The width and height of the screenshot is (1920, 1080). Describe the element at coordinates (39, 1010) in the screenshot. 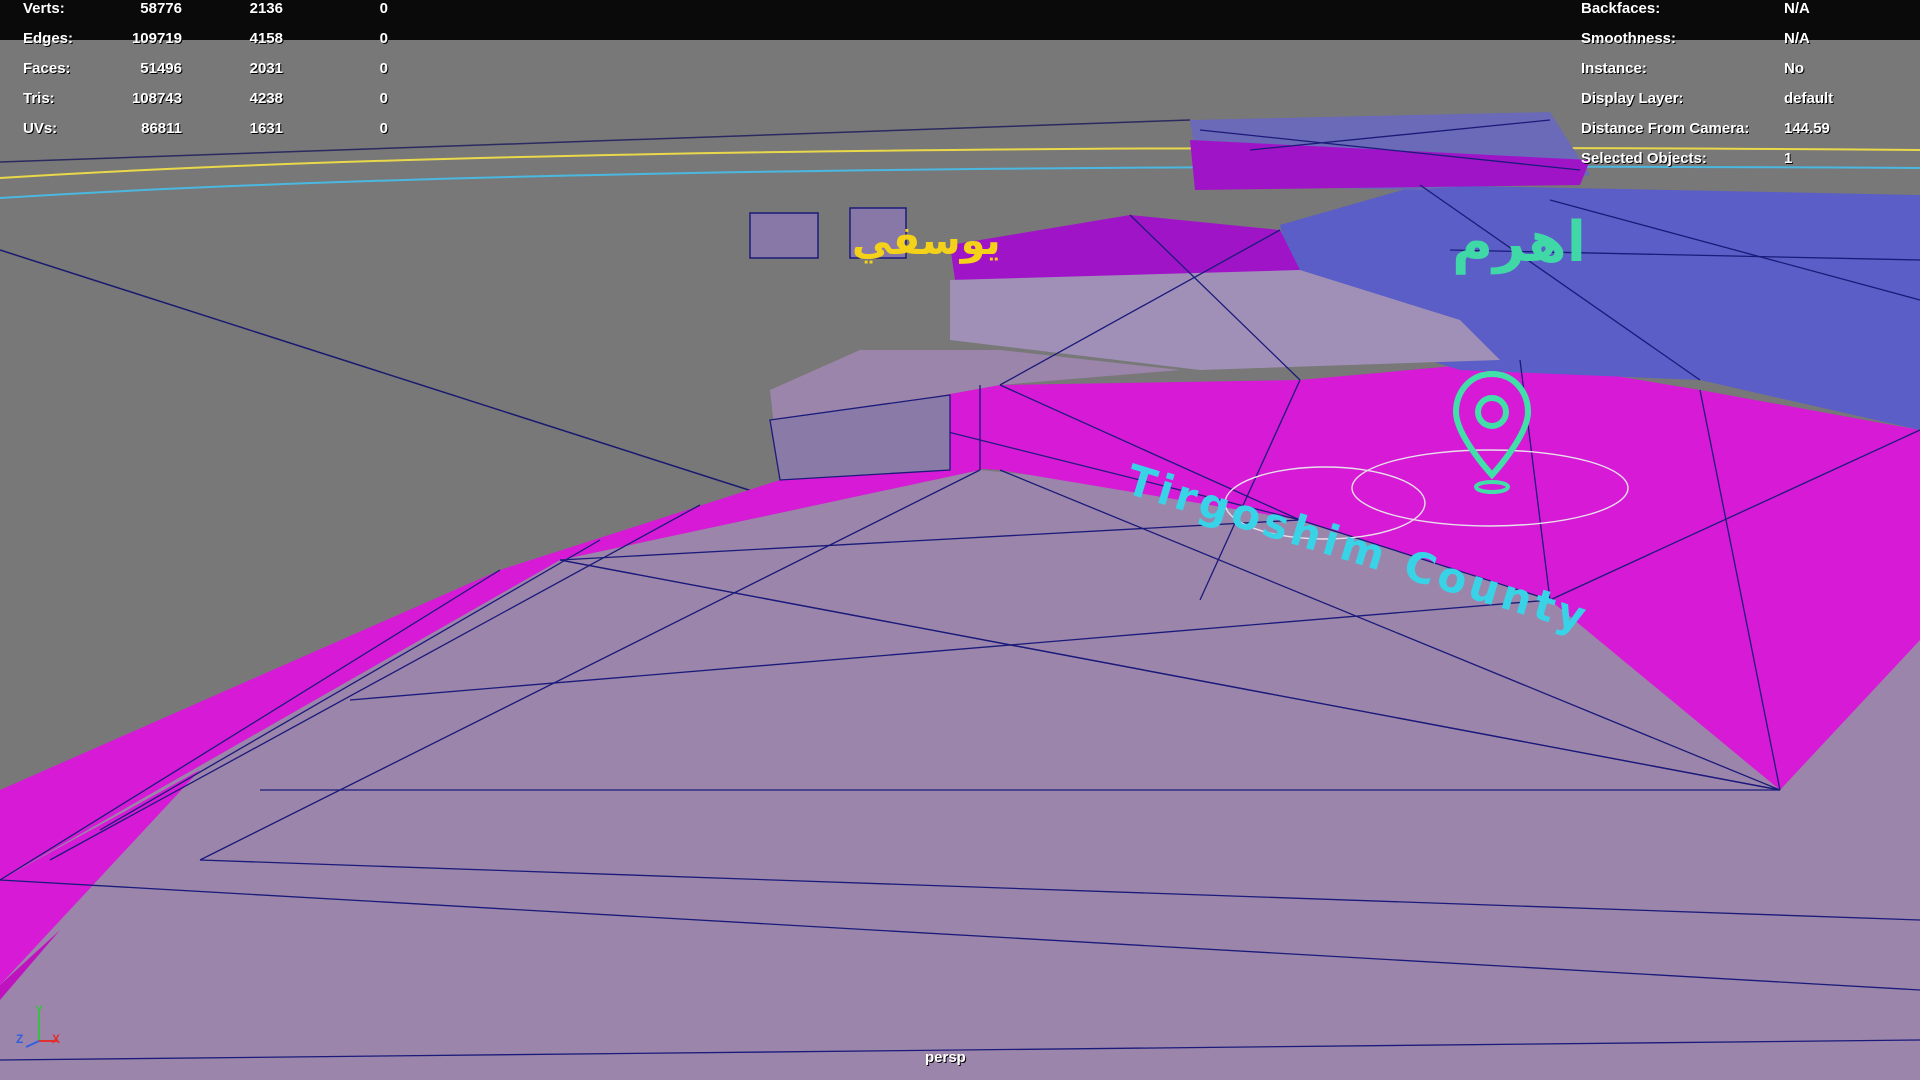

I see `axis-label-y: Y` at that location.